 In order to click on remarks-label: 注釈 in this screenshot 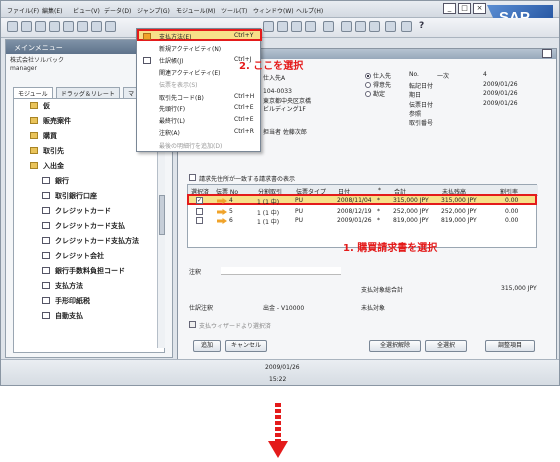, I will do `click(195, 272)`.